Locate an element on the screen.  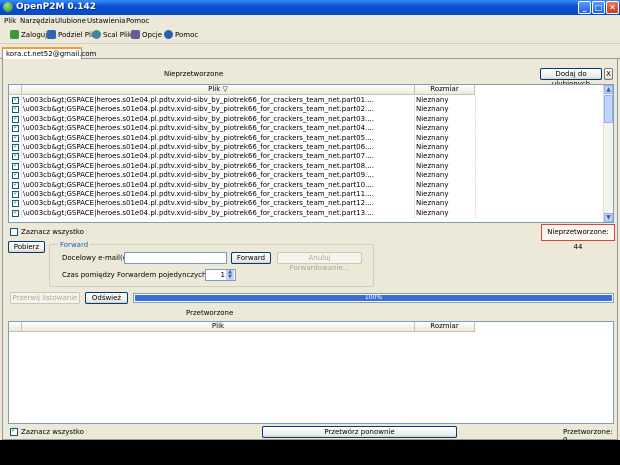
add-to-favorites-button: Dodaj do ulubionych is located at coordinates (571, 78).